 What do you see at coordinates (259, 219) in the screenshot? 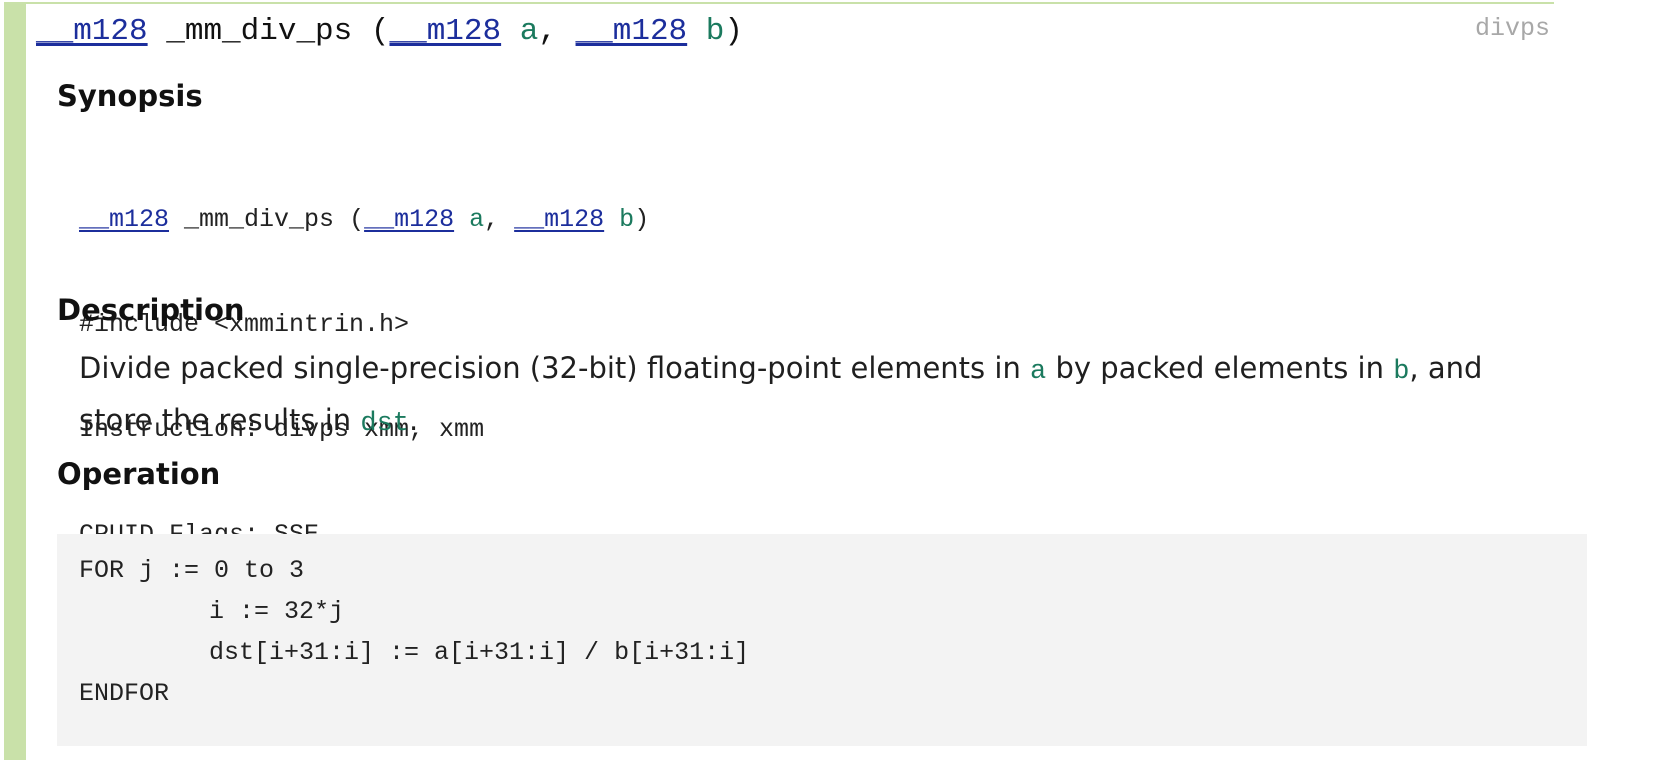
I see `synopsis-function-name: _mm_div_ps` at bounding box center [259, 219].